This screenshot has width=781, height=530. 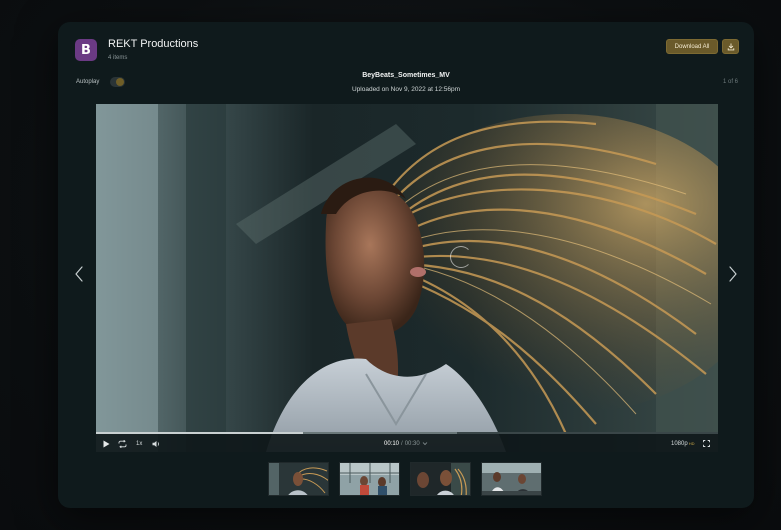 I want to click on download-icon, so click(x=730, y=46).